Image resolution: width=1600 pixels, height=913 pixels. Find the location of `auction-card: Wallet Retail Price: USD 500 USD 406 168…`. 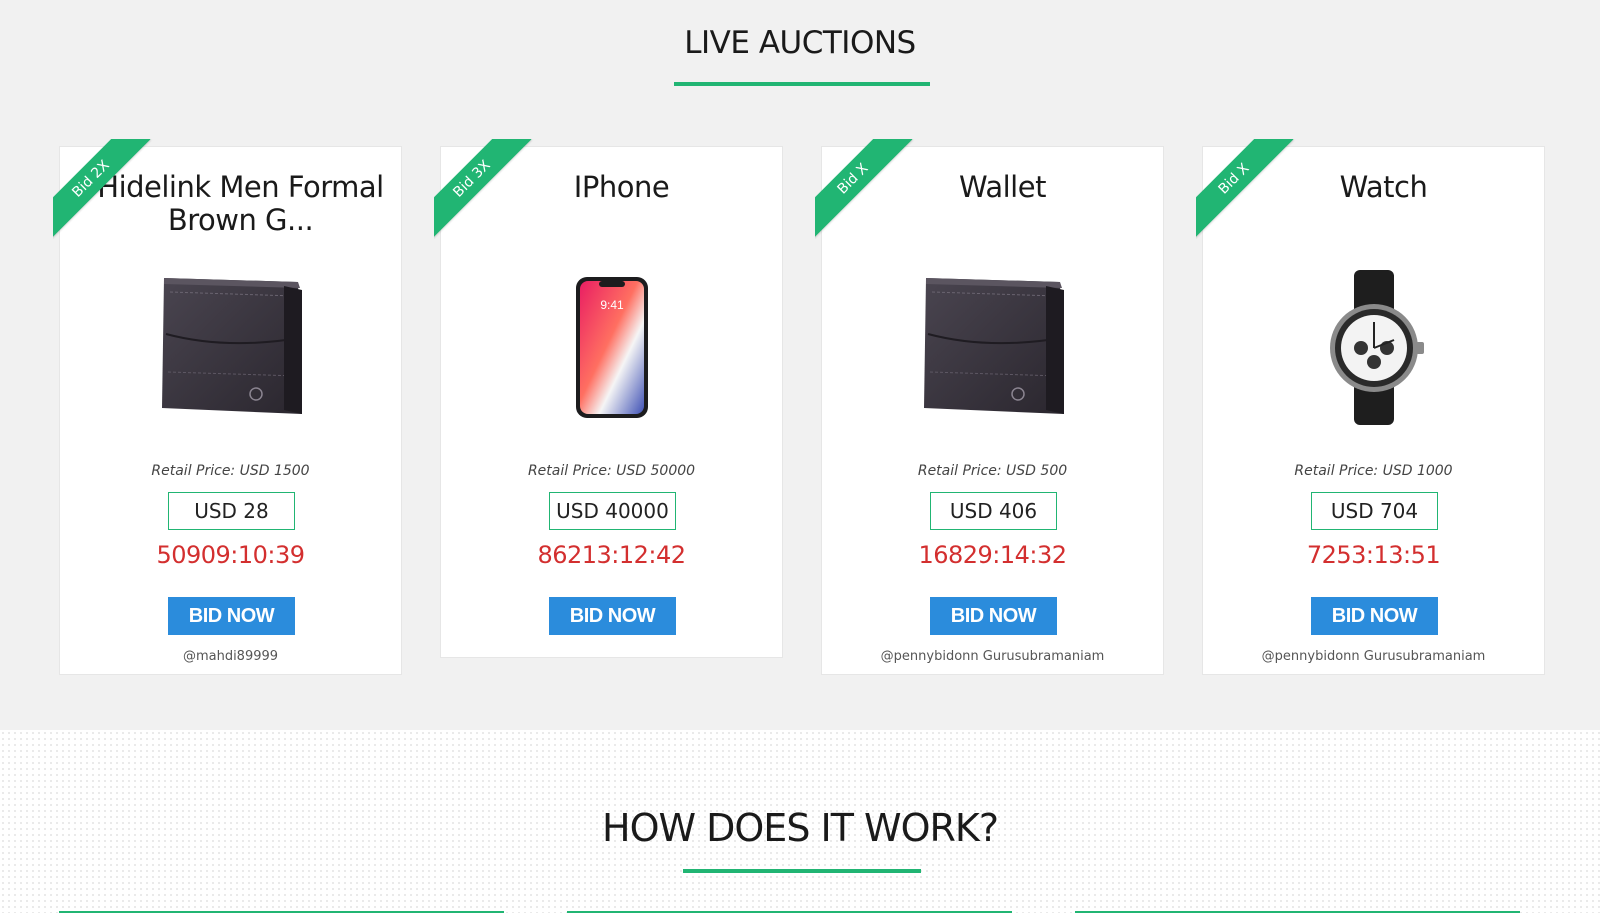

auction-card: Wallet Retail Price: USD 500 USD 406 168… is located at coordinates (992, 410).